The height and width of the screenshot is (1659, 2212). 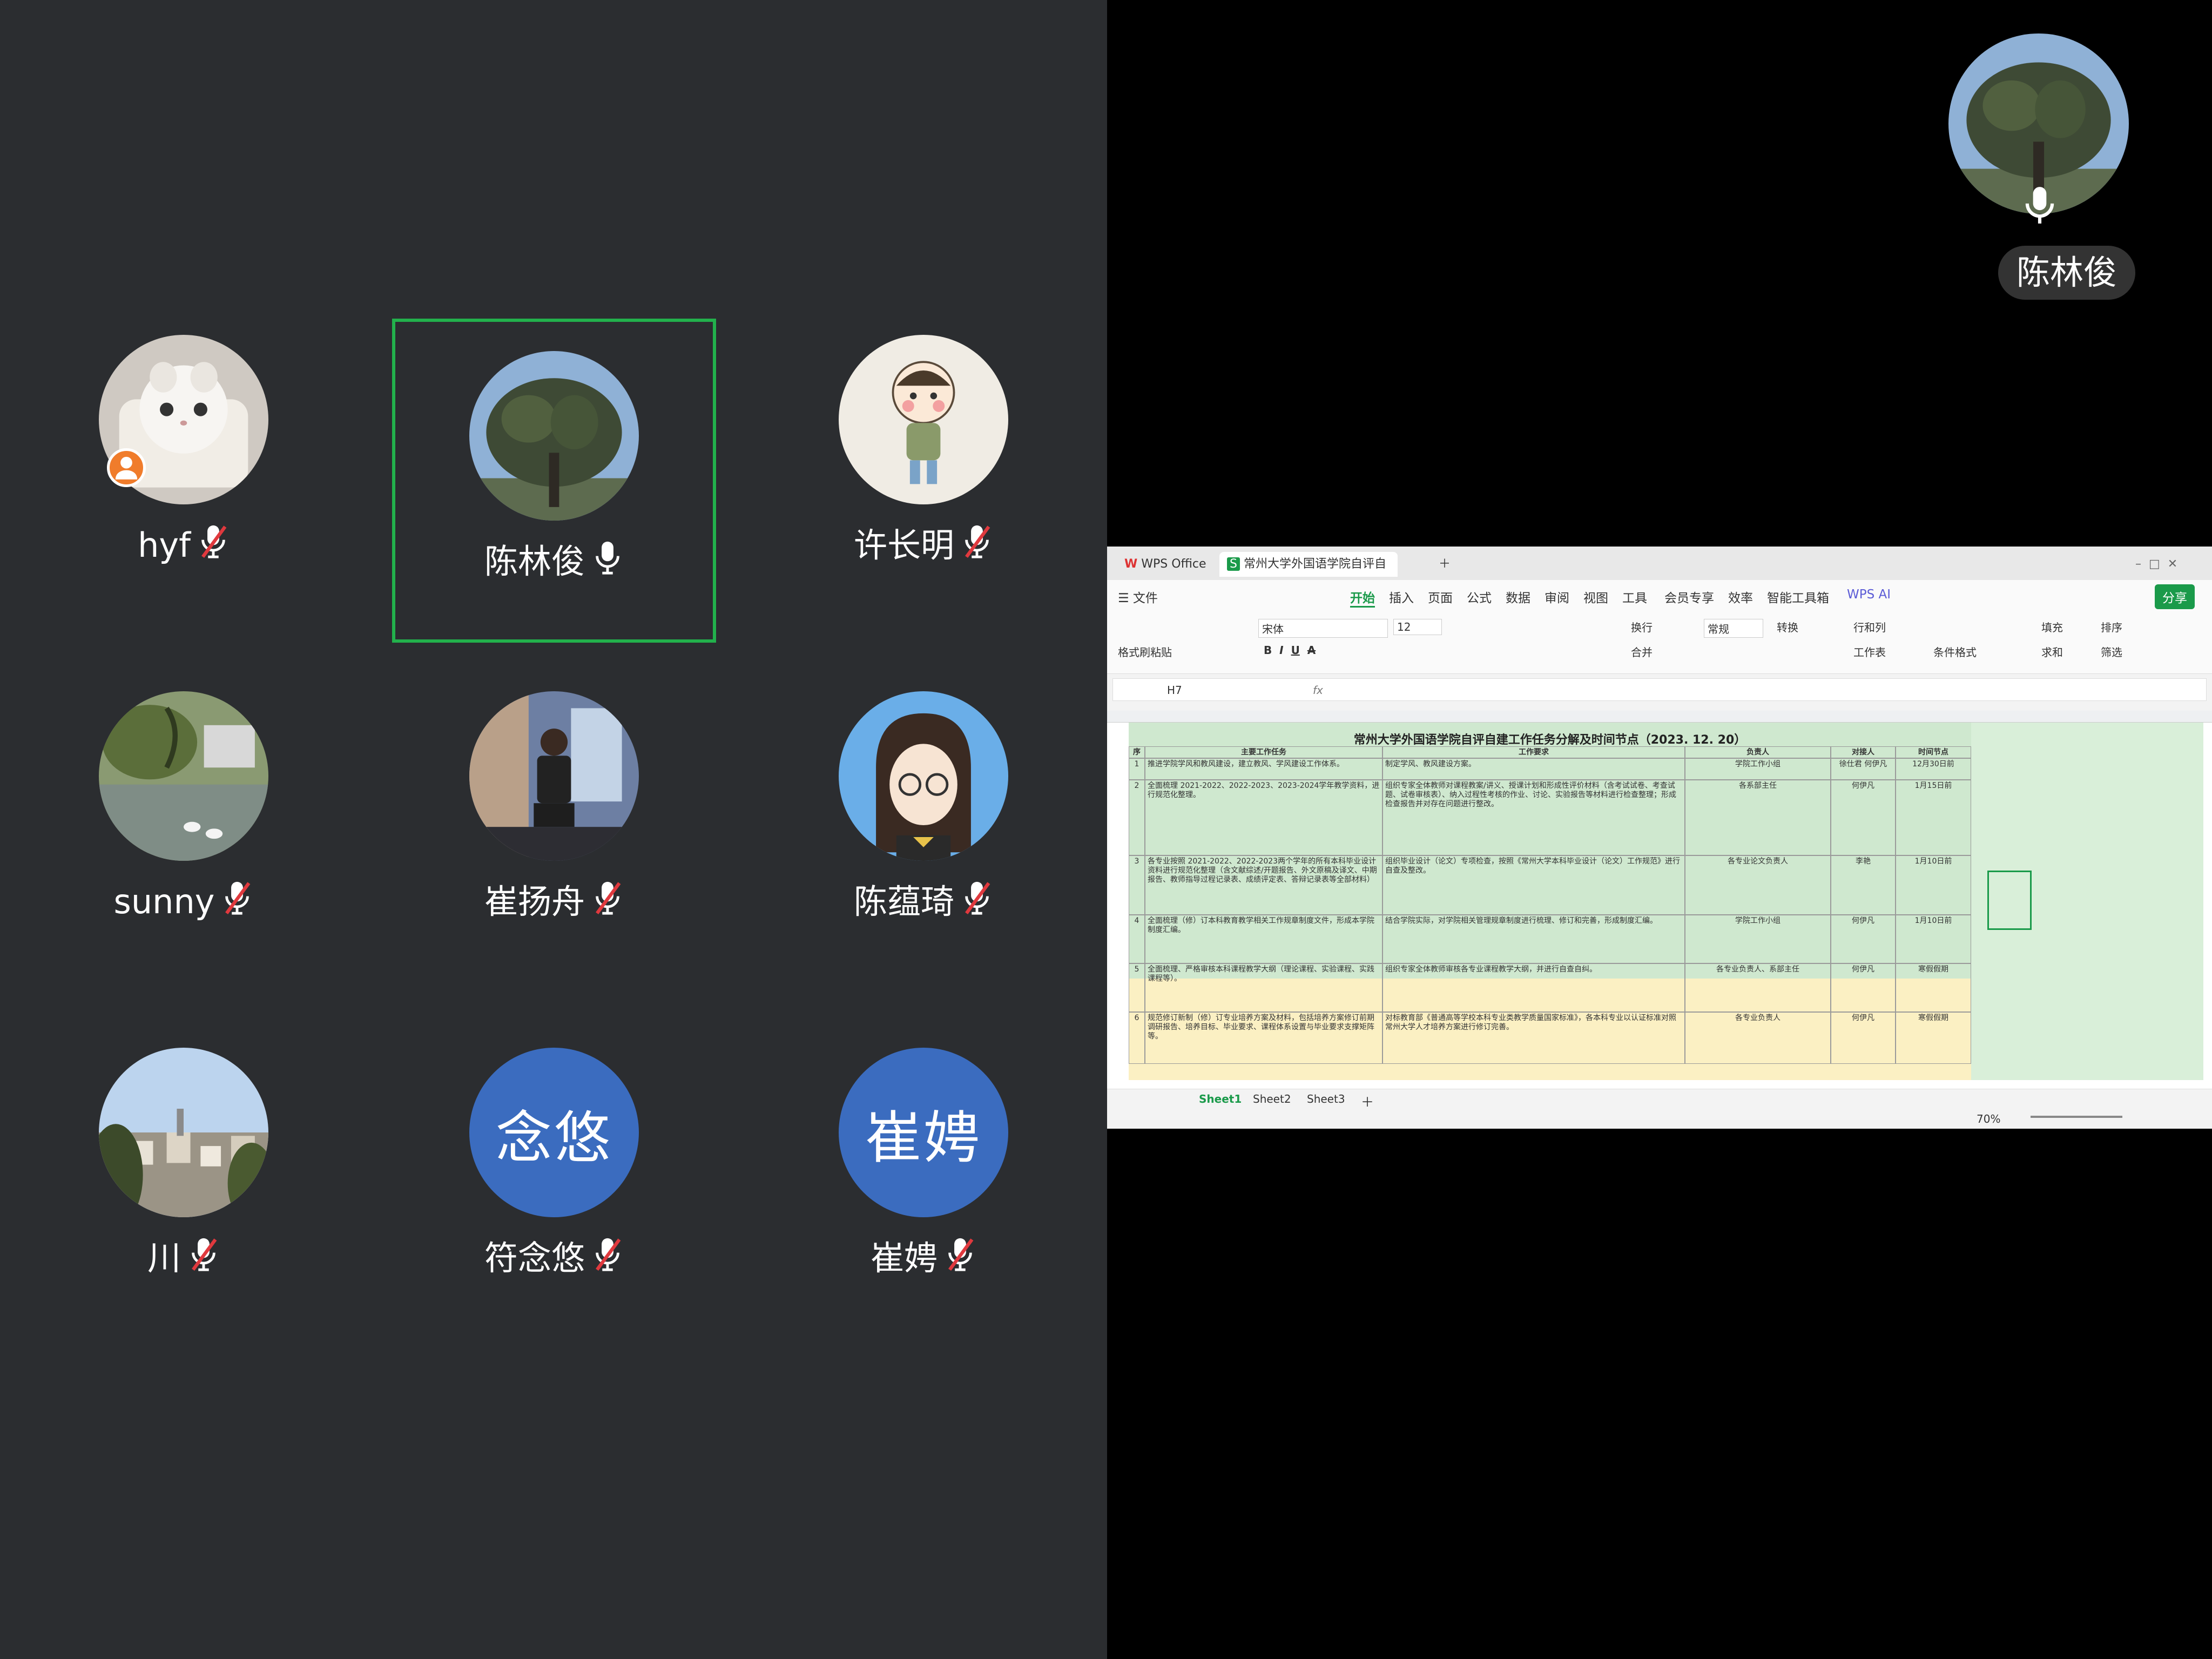 I want to click on header-cell: 负责人, so click(x=1758, y=752).